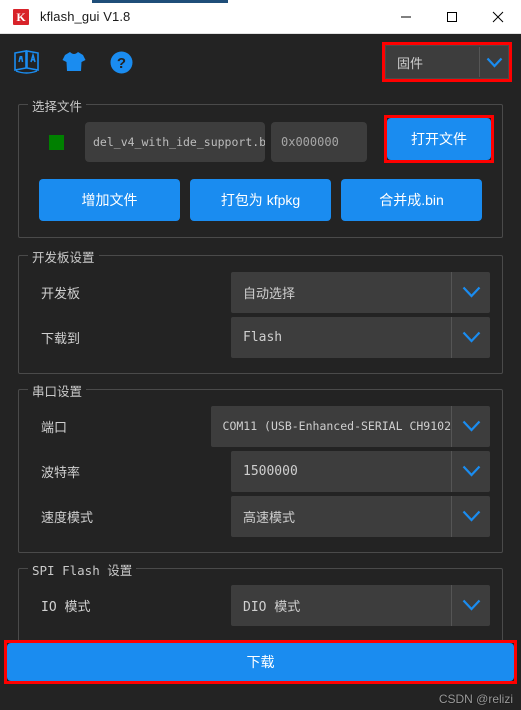 The width and height of the screenshot is (521, 710). I want to click on download-button-highlight: 下载, so click(260, 662).